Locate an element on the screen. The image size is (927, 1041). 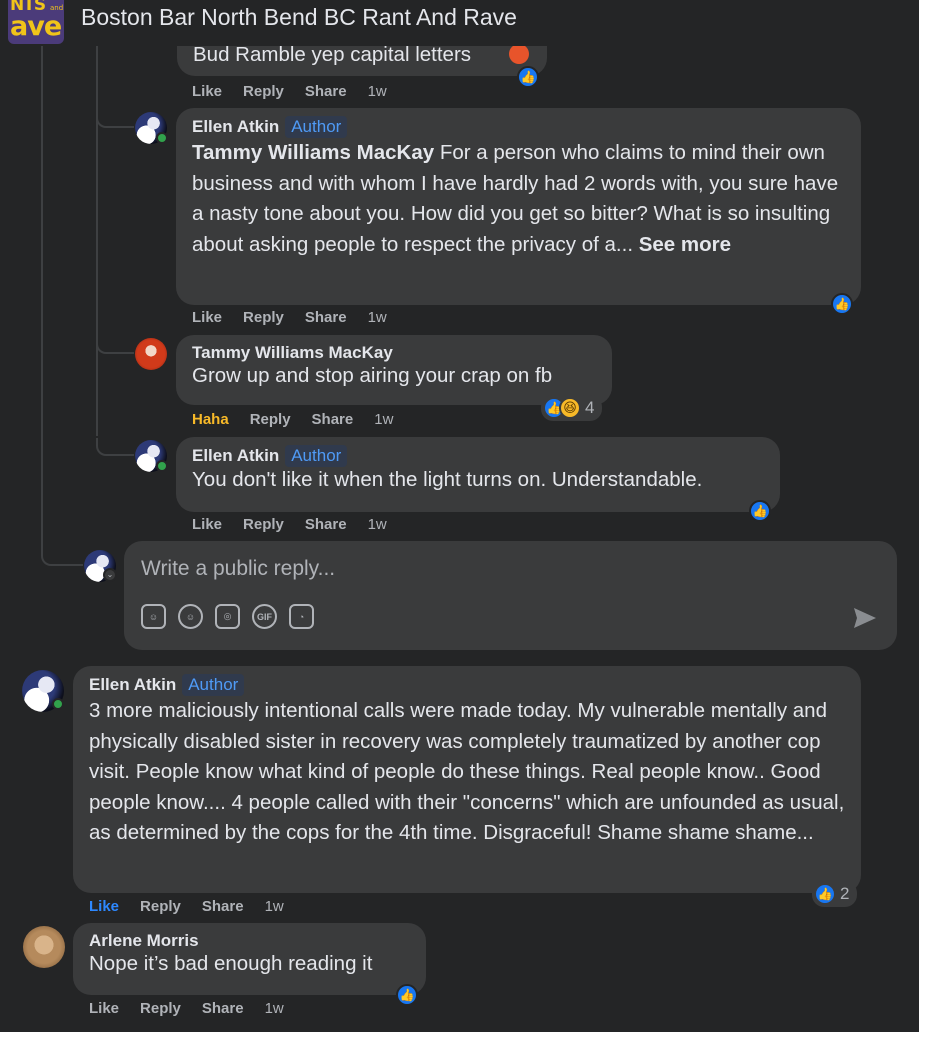
haha-icon: 😆 is located at coordinates (570, 408).